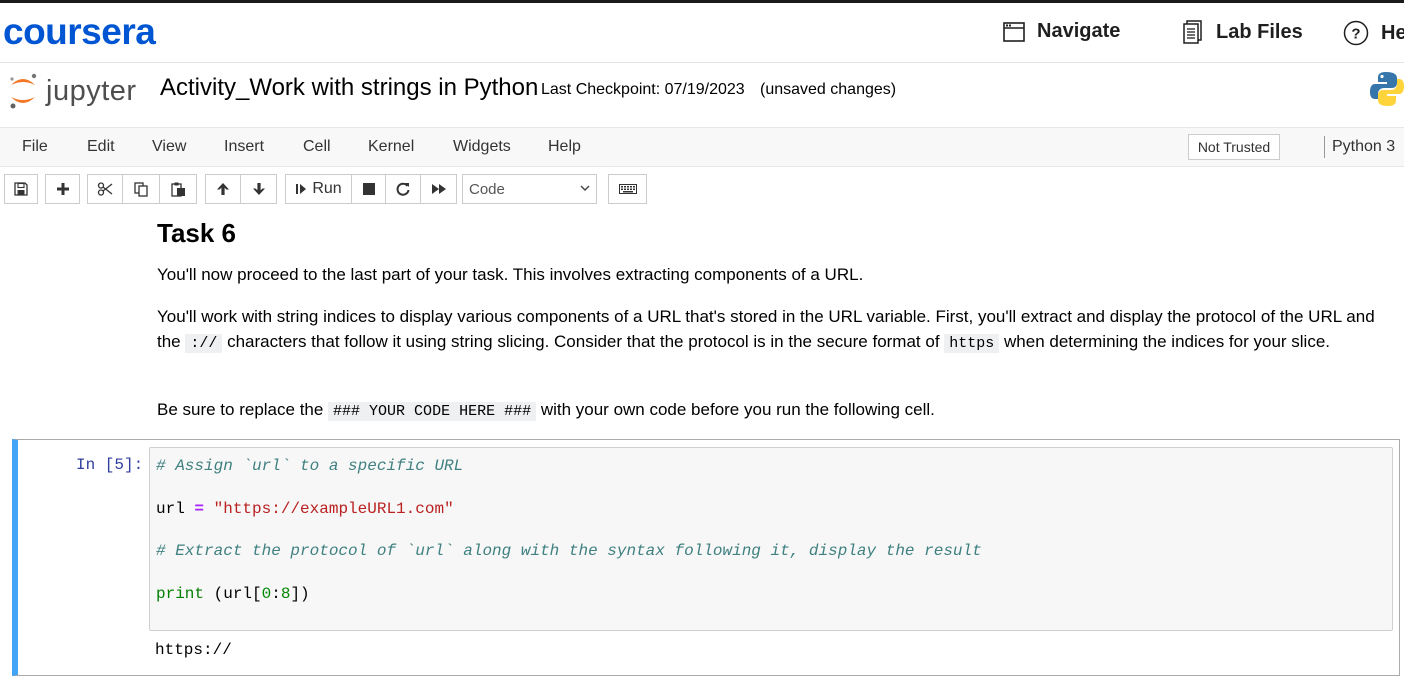 The width and height of the screenshot is (1404, 681). I want to click on copy-button, so click(141, 189).